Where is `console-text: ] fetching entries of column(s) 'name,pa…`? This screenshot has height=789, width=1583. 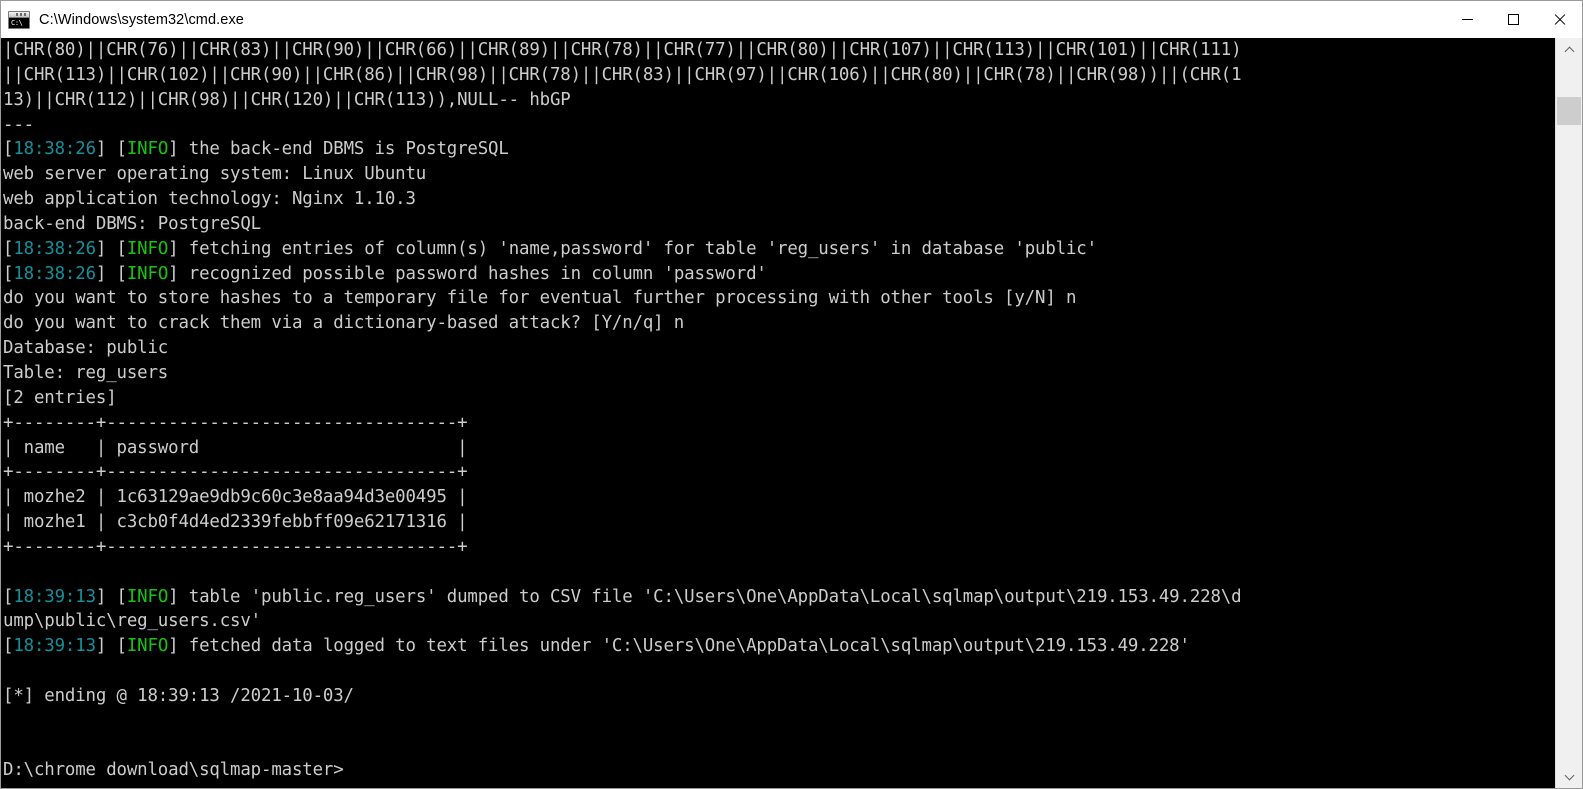 console-text: ] fetching entries of column(s) 'name,pa… is located at coordinates (632, 248).